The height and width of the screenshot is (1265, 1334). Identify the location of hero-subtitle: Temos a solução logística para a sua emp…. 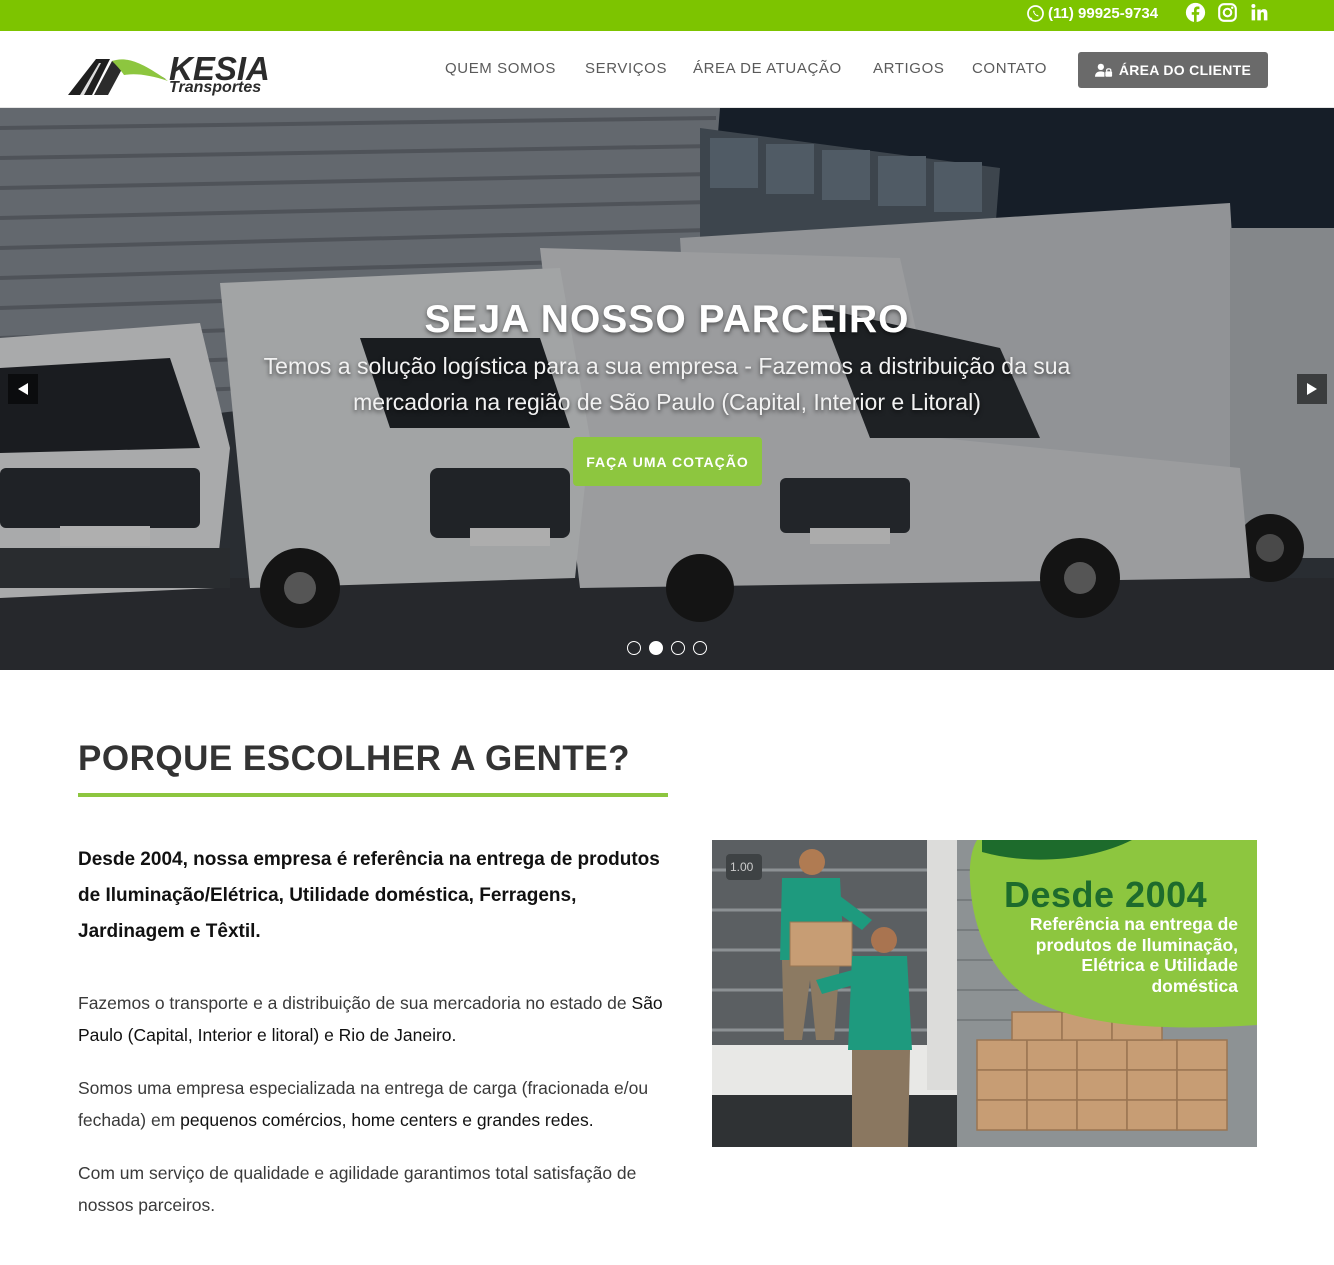
(667, 384).